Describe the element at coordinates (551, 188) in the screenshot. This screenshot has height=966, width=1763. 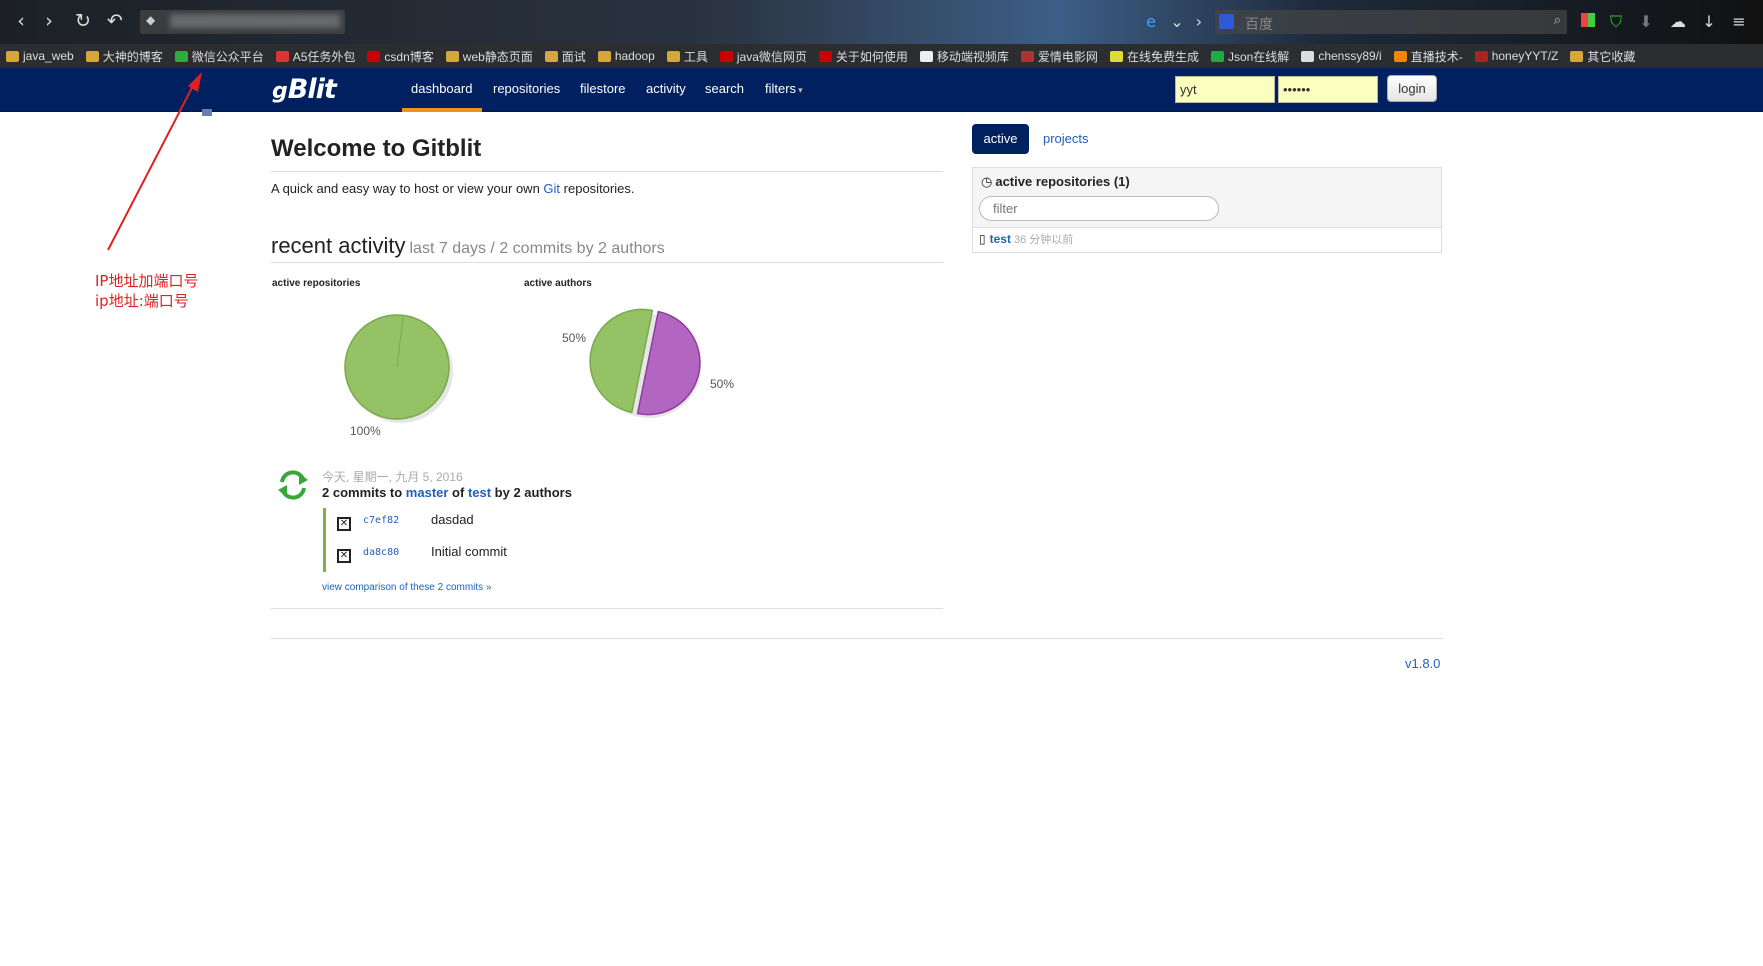
I see `git-link: Git` at that location.